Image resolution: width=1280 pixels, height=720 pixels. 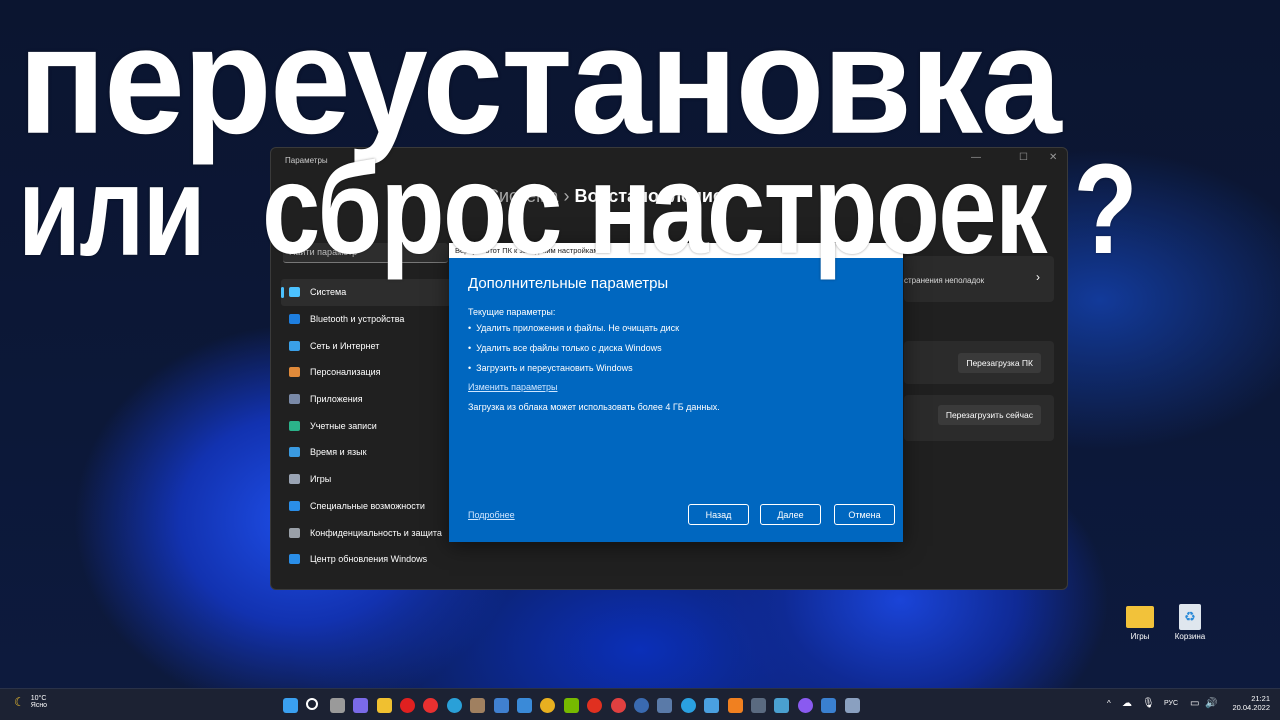 I want to click on vlc-icon, so click(x=735, y=705).